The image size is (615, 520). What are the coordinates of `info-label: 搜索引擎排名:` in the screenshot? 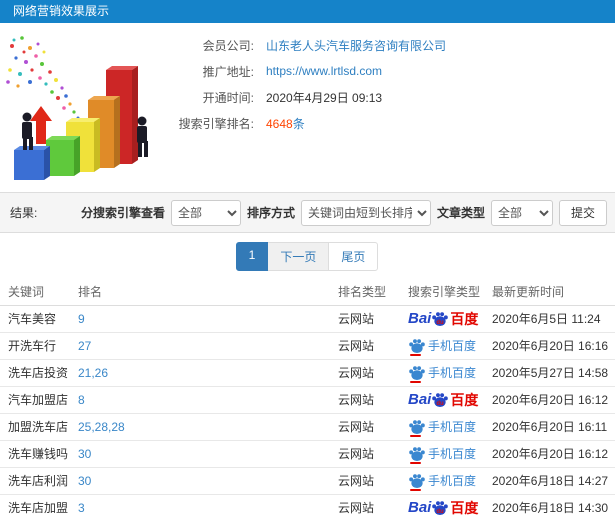 It's located at (216, 123).